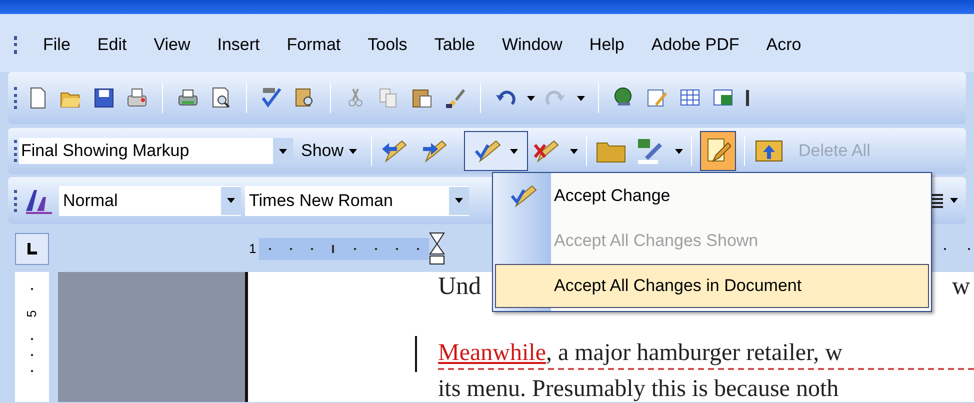  Describe the element at coordinates (31, 314) in the screenshot. I see `ruler-number: 5` at that location.